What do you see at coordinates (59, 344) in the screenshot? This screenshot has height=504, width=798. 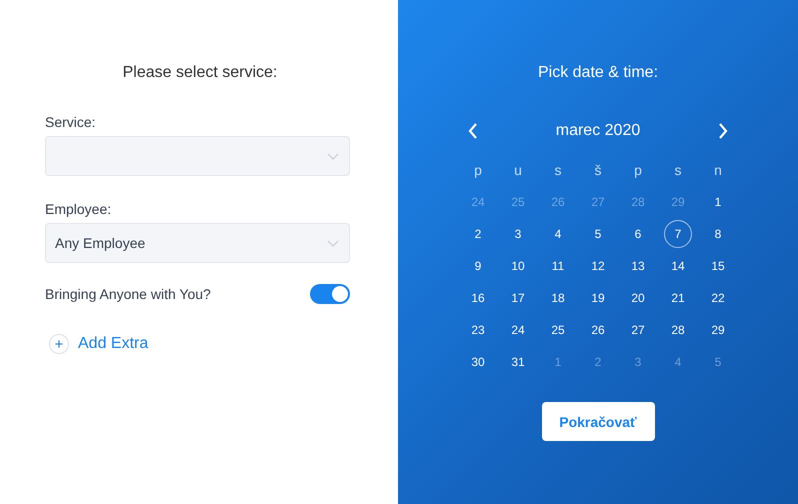 I see `plus-icon: +` at bounding box center [59, 344].